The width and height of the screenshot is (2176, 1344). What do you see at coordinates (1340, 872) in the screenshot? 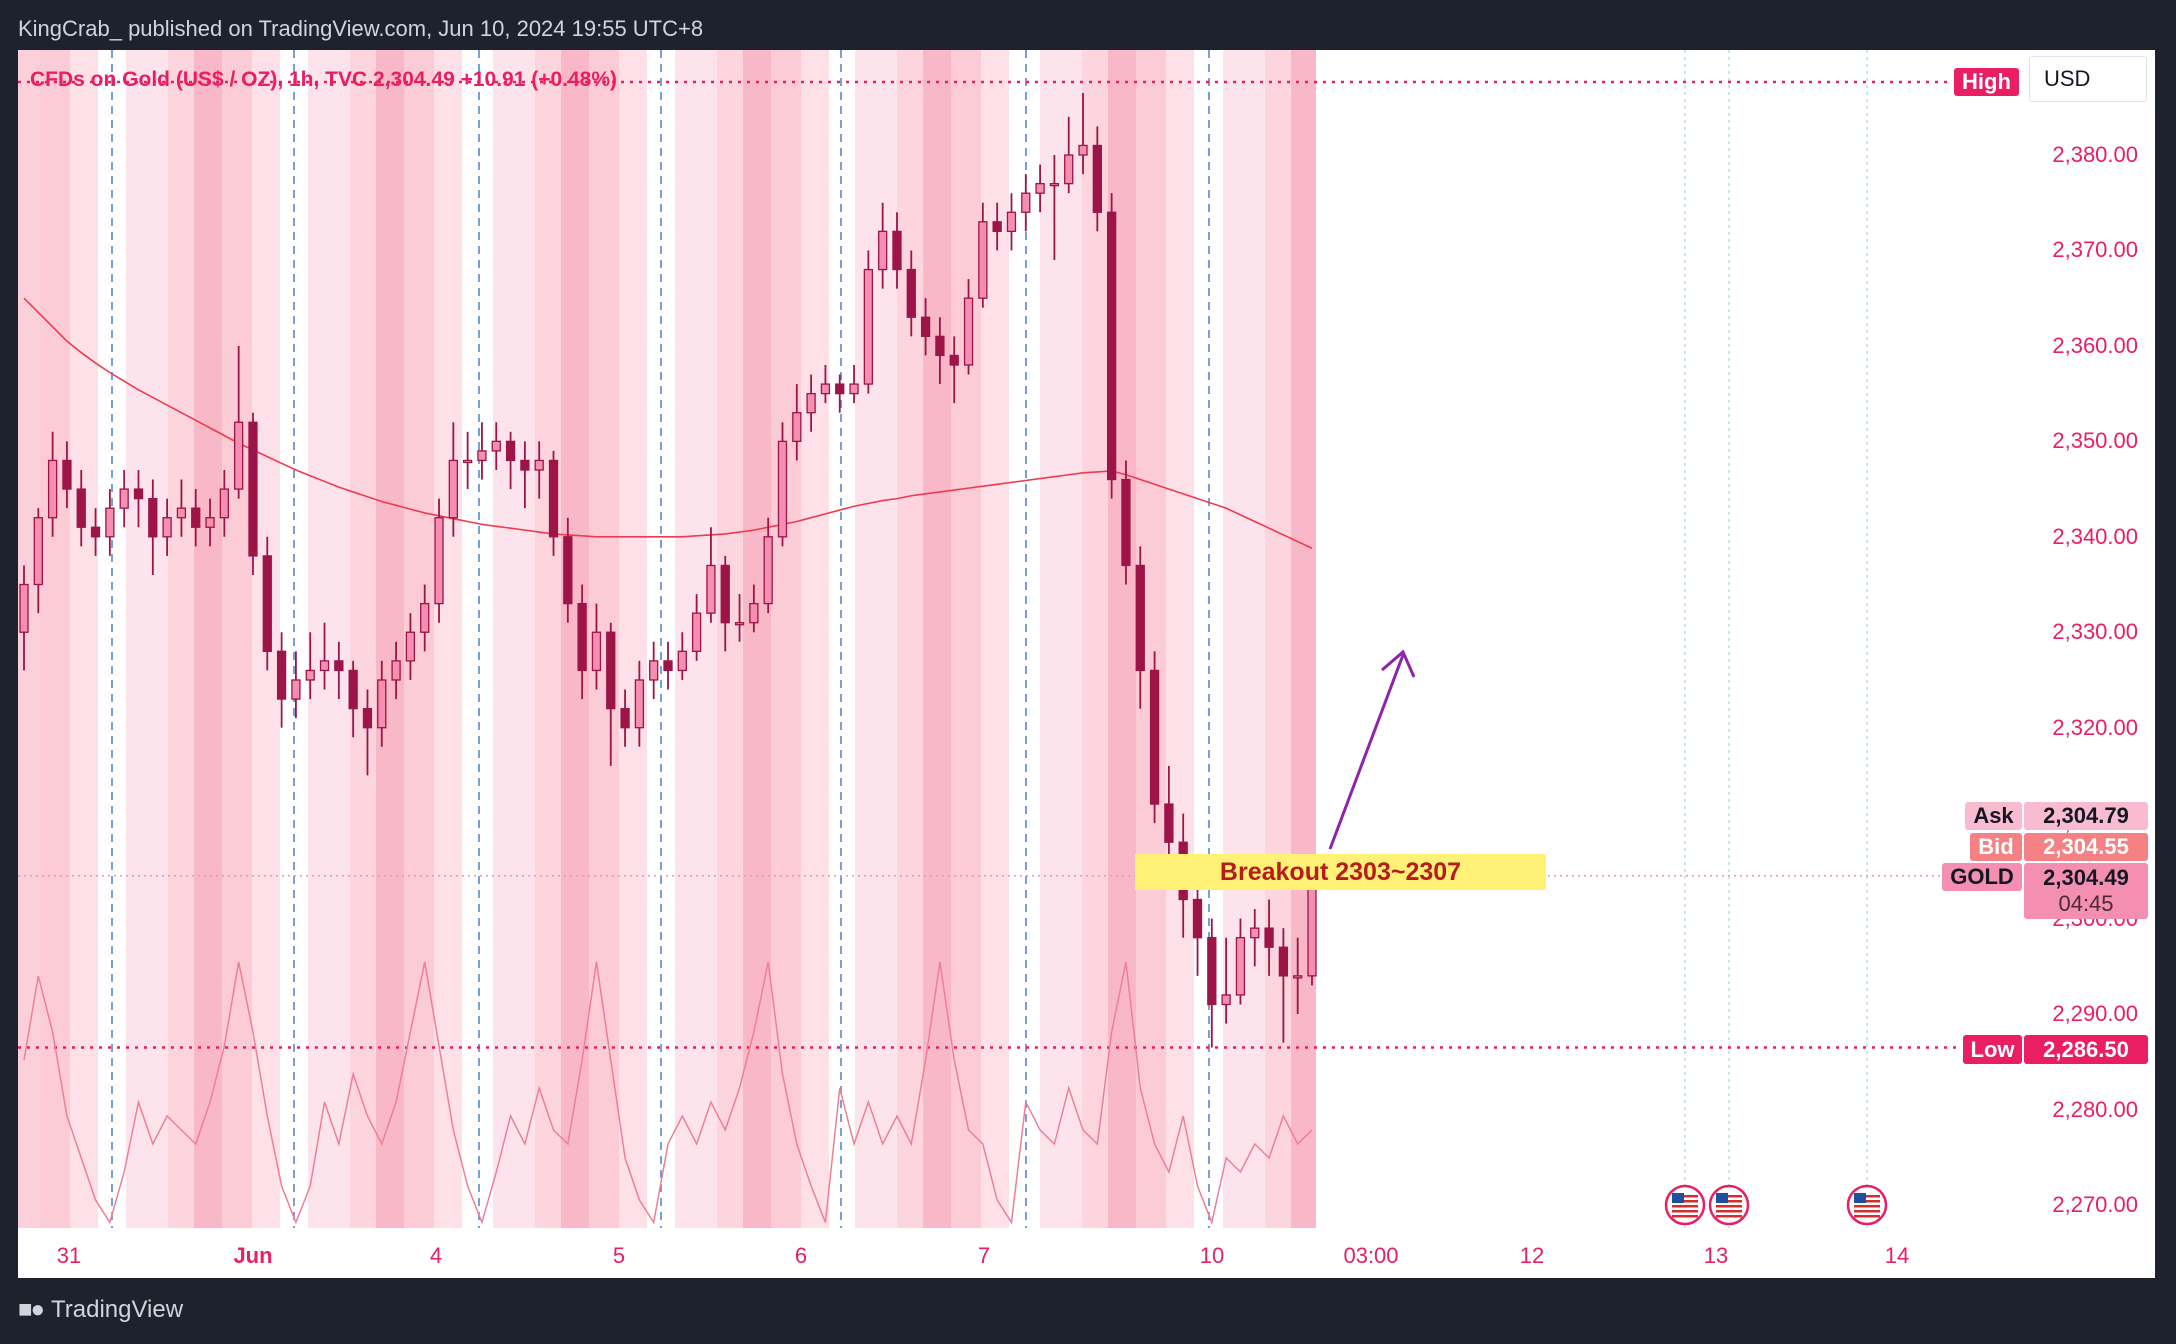
I see `breakout-annotation: Breakout 2303~2307` at bounding box center [1340, 872].